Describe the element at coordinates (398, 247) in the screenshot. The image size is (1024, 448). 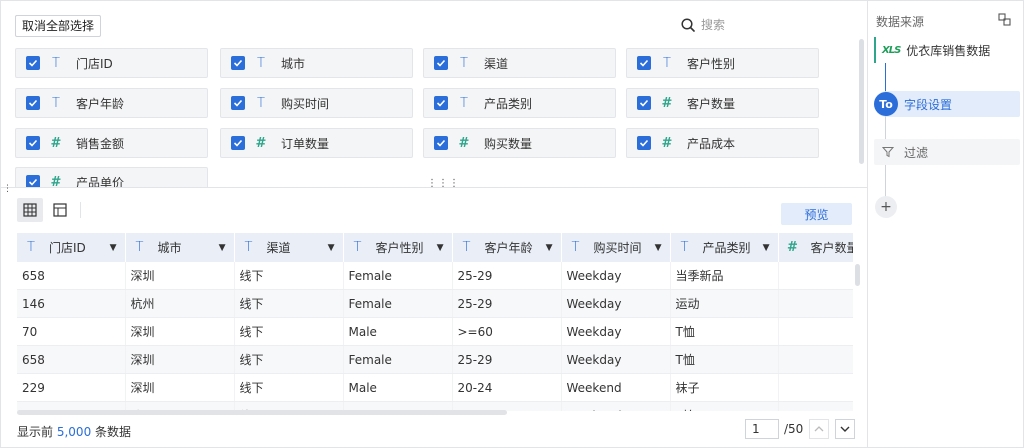
I see `column-header: T 客户性别 ▼` at that location.